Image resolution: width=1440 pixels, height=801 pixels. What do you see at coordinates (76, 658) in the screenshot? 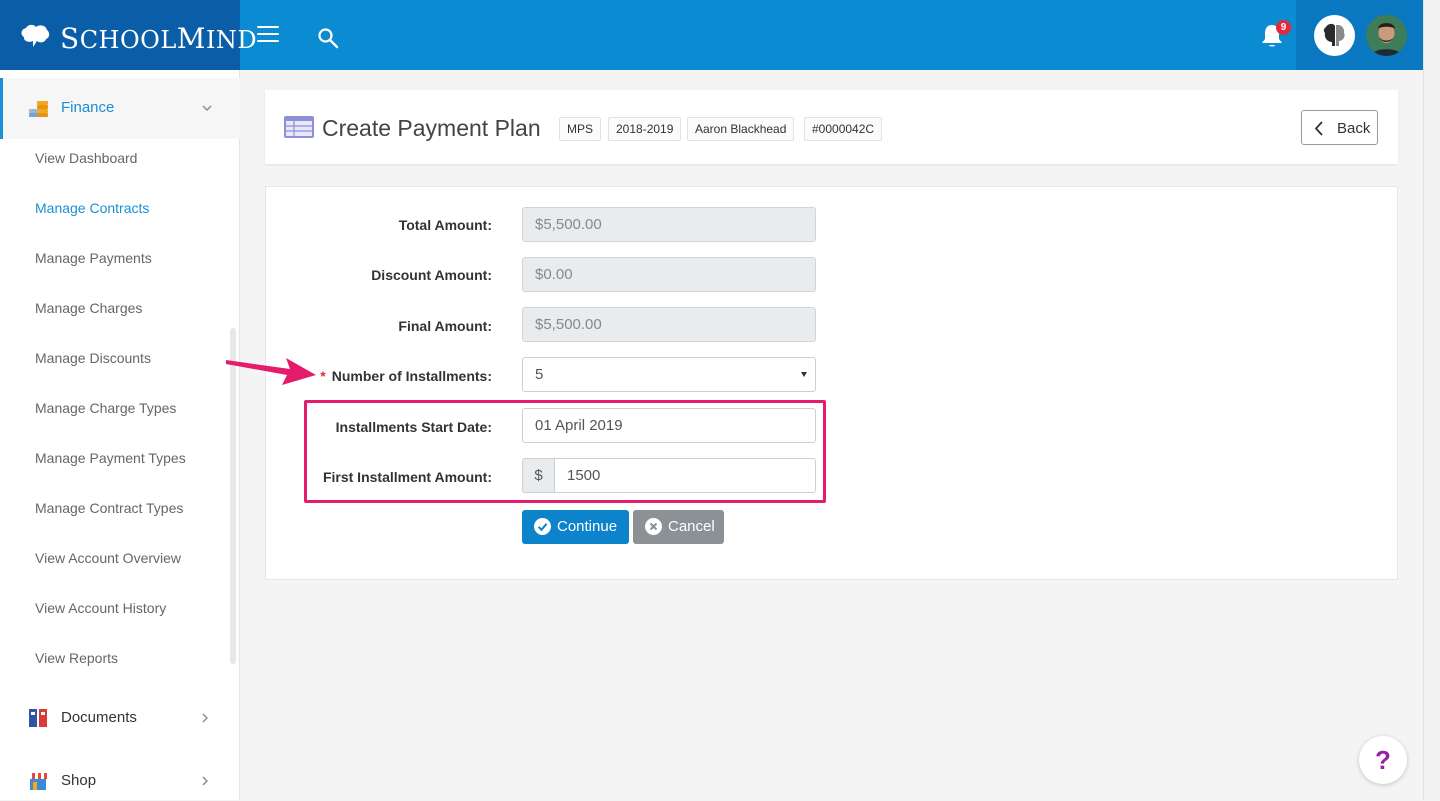
I see `sidebar-item-view-reports: View Reports` at bounding box center [76, 658].